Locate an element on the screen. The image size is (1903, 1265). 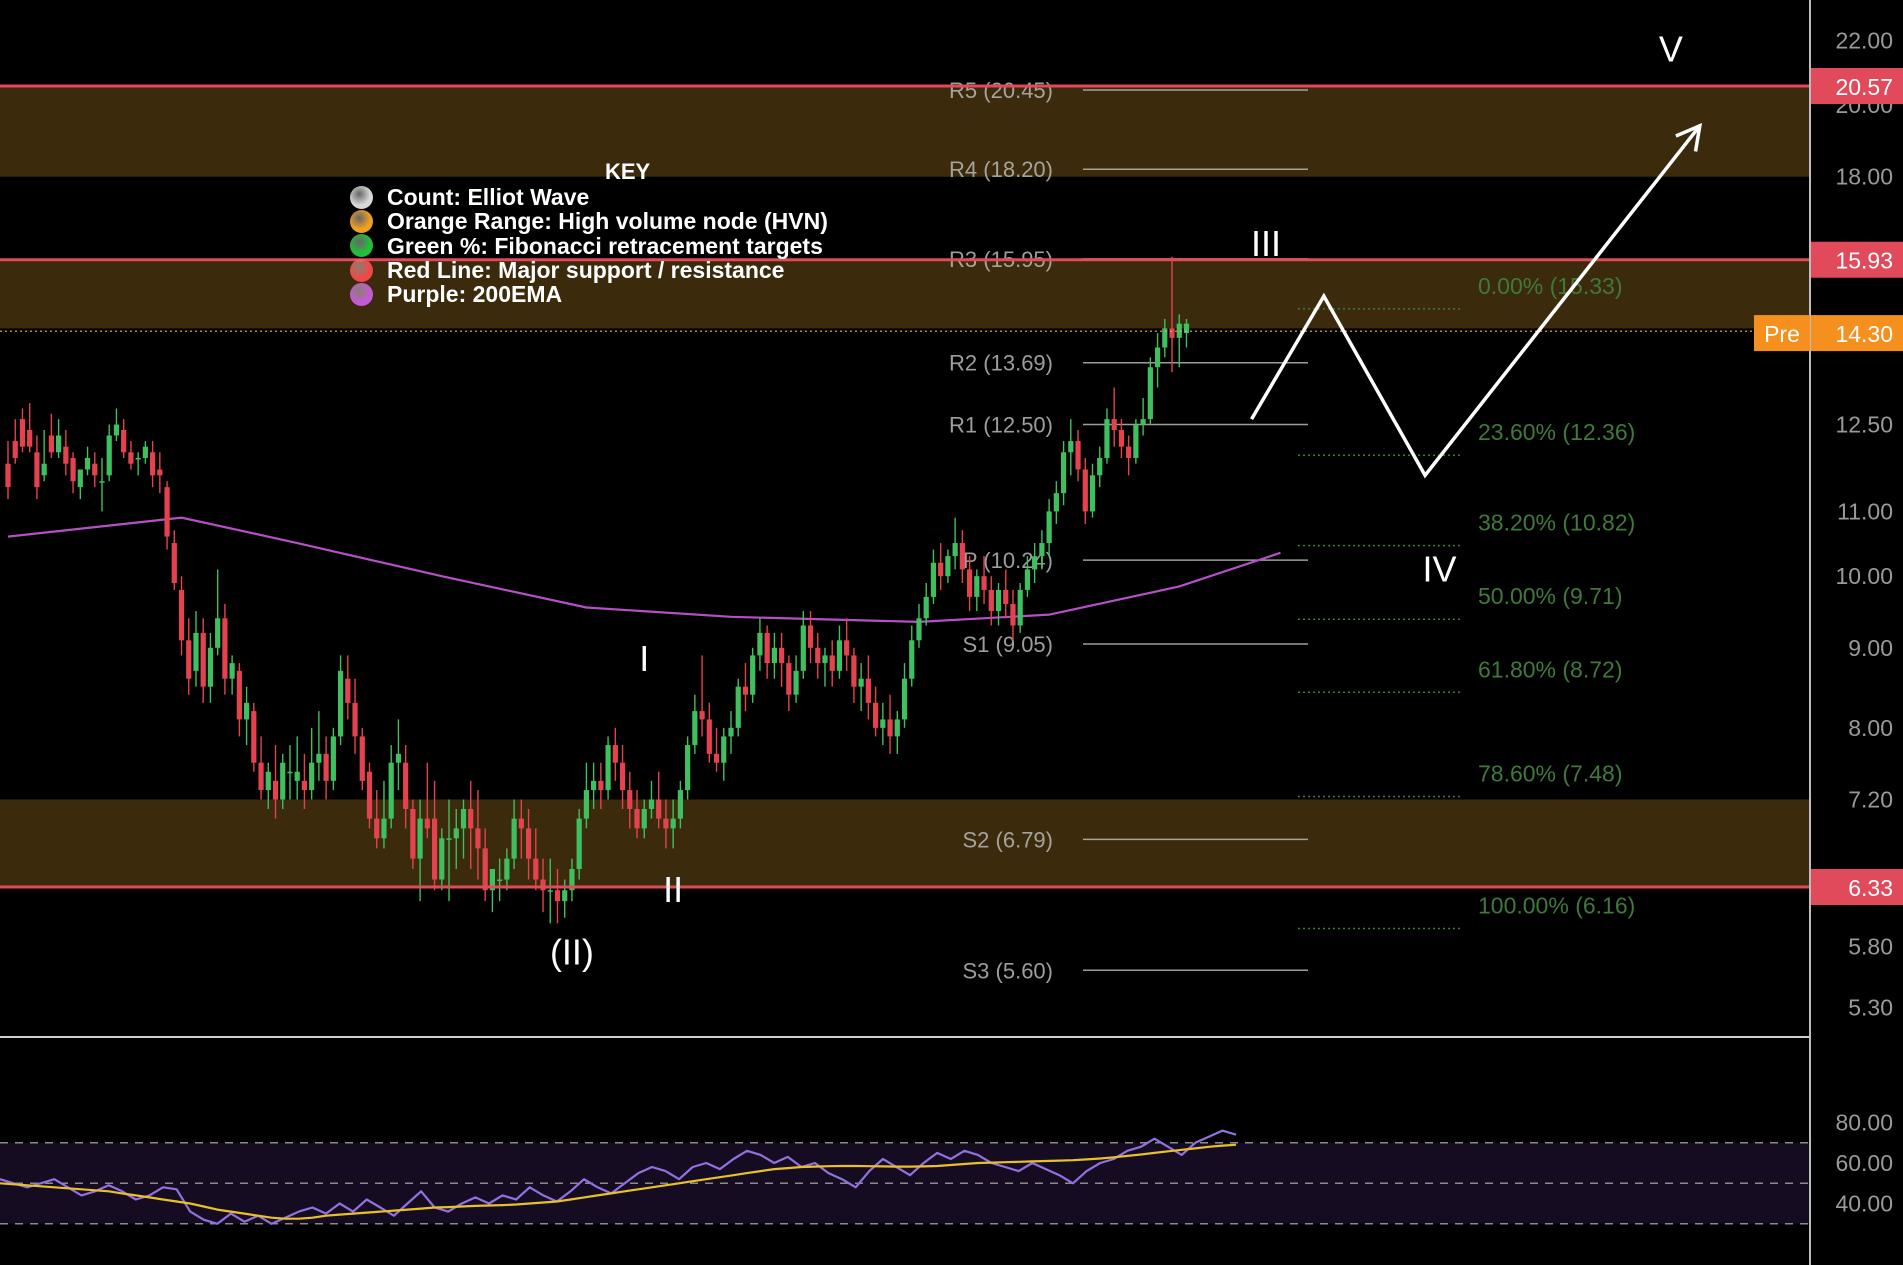
legend-item: Red Line: Major support / resistance is located at coordinates (589, 270).